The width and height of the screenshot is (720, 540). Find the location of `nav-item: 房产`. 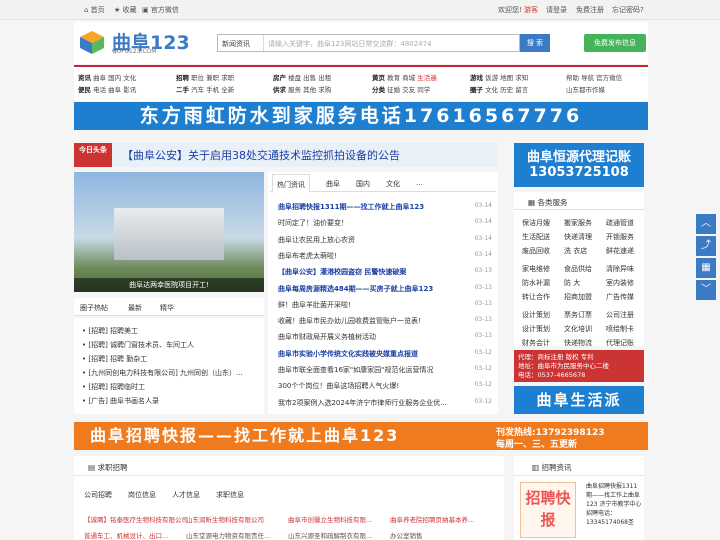

nav-item: 房产 is located at coordinates (279, 78).